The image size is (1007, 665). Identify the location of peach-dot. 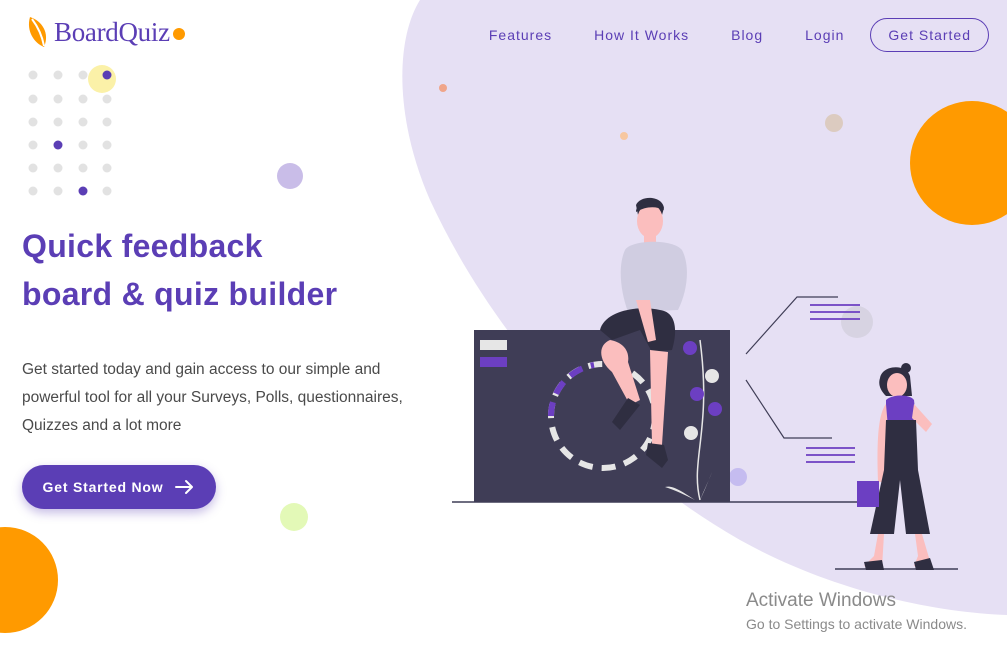
(624, 136).